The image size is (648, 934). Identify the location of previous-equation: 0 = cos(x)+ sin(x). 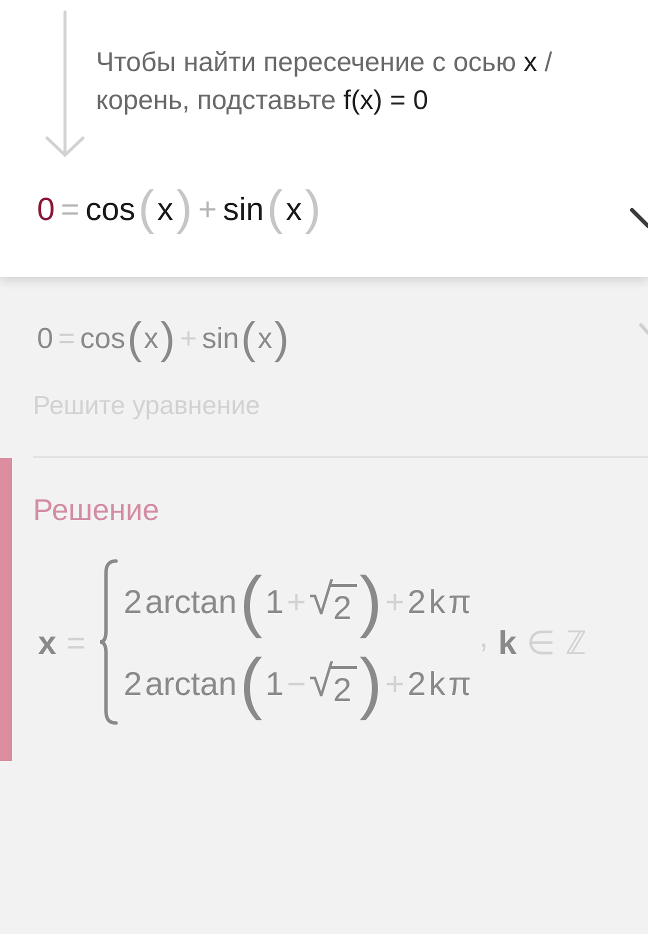
(163, 339).